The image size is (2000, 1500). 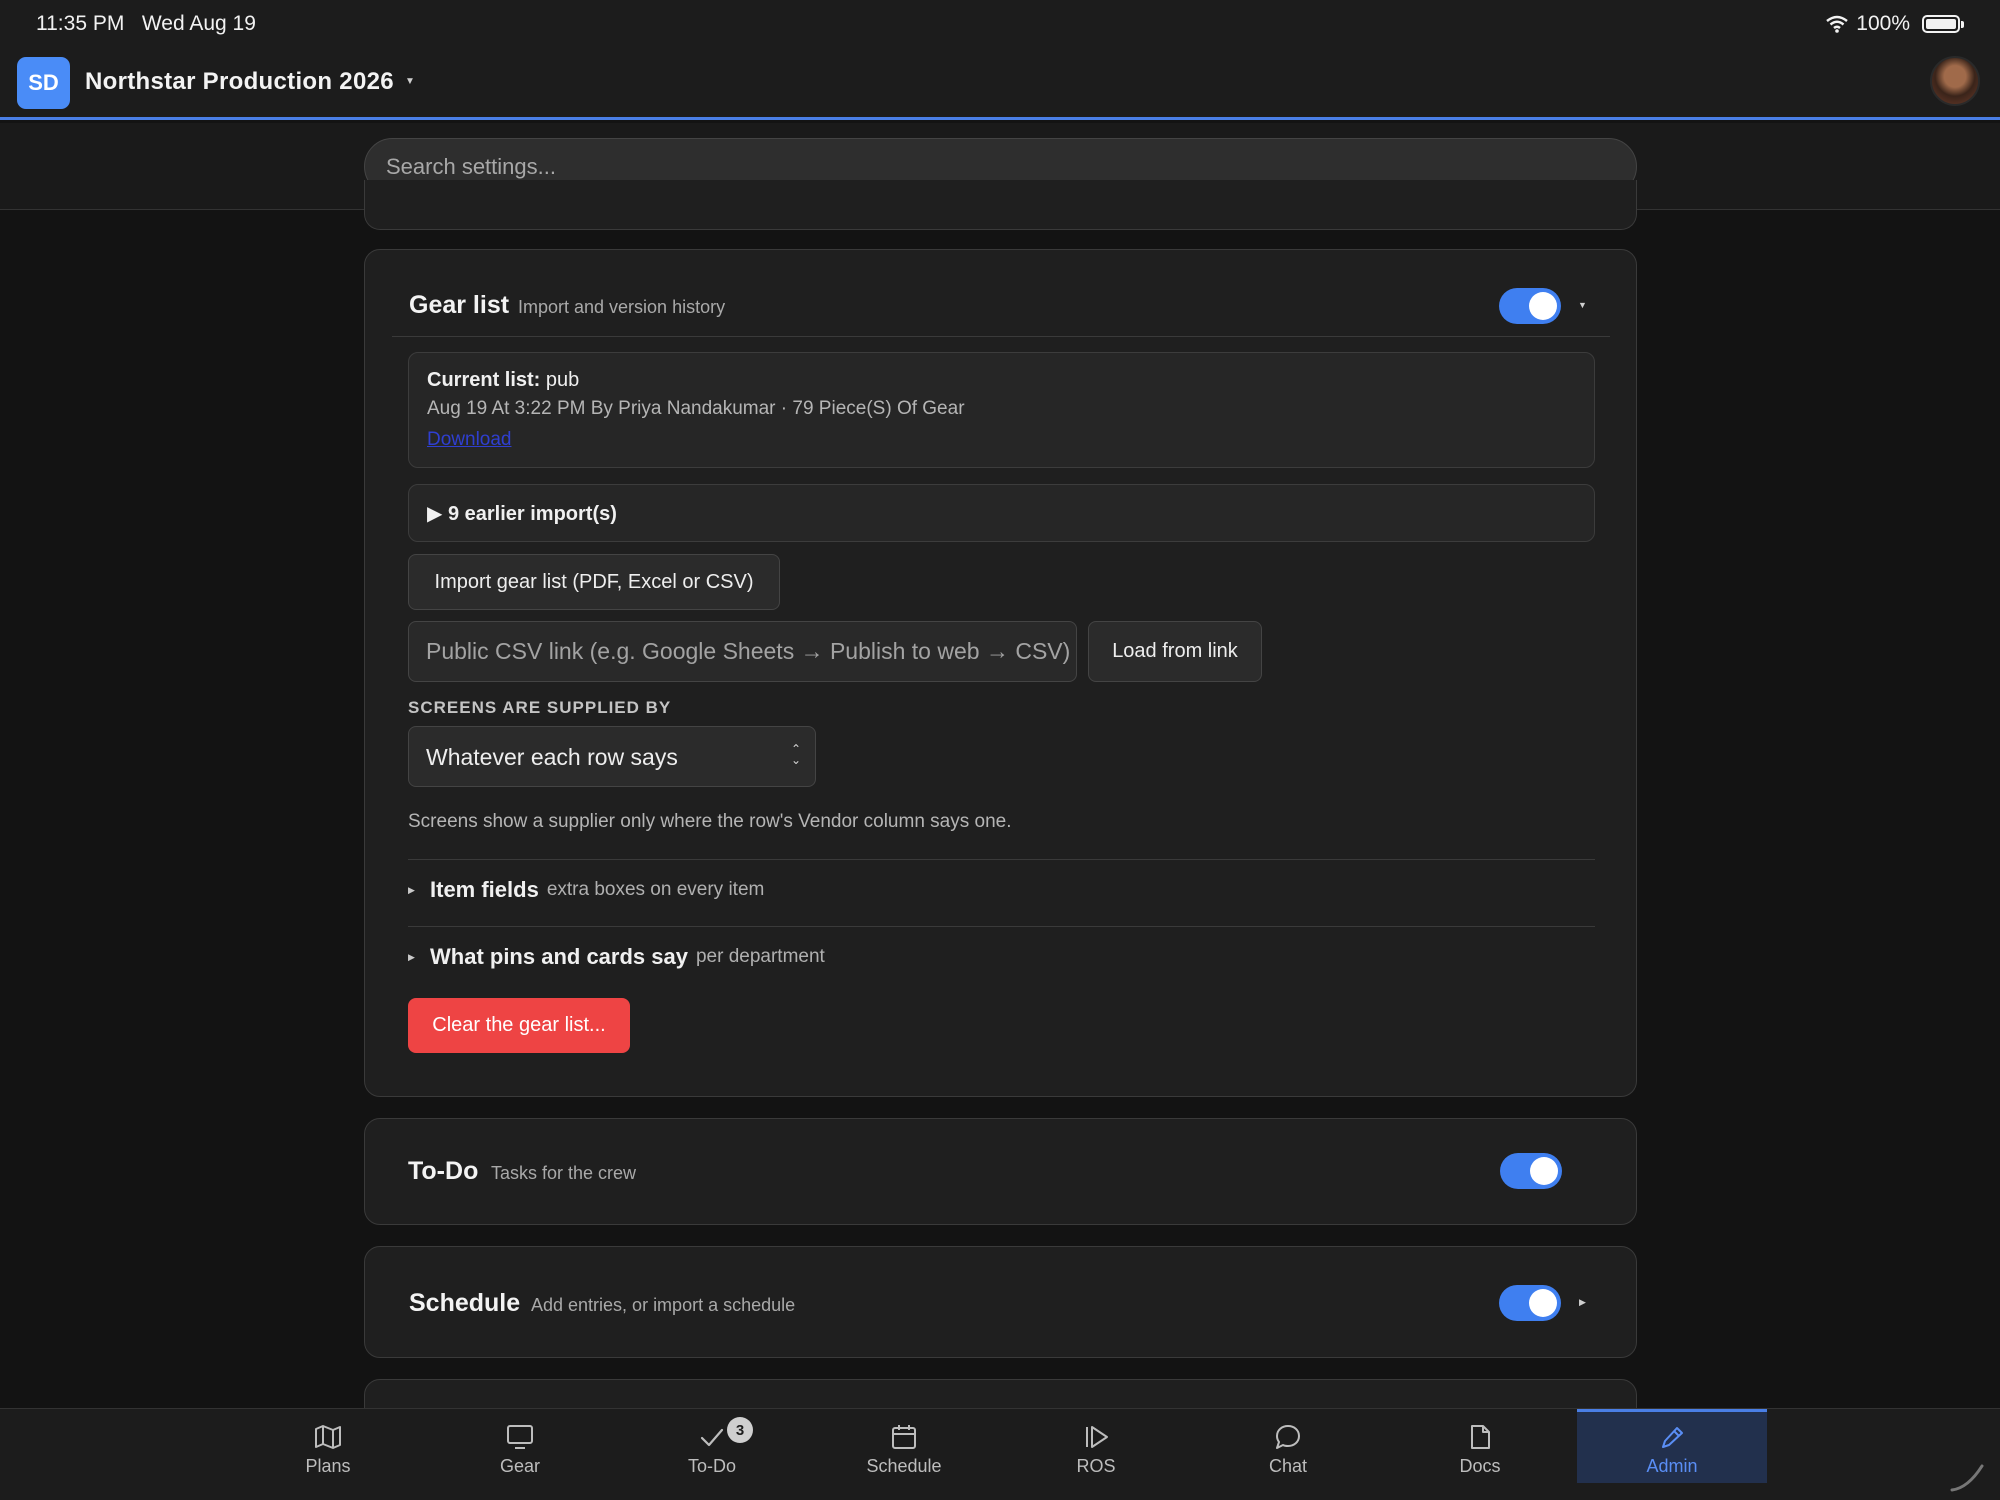 I want to click on pins-cards-row: ▶ What pins and cards say per department, so click(x=616, y=957).